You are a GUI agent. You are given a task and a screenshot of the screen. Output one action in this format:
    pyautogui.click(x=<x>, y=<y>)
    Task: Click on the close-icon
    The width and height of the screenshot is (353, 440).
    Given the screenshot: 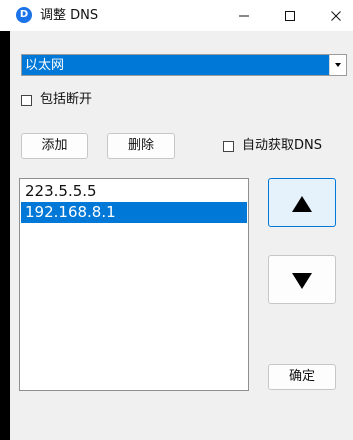 What is the action you would take?
    pyautogui.click(x=336, y=16)
    